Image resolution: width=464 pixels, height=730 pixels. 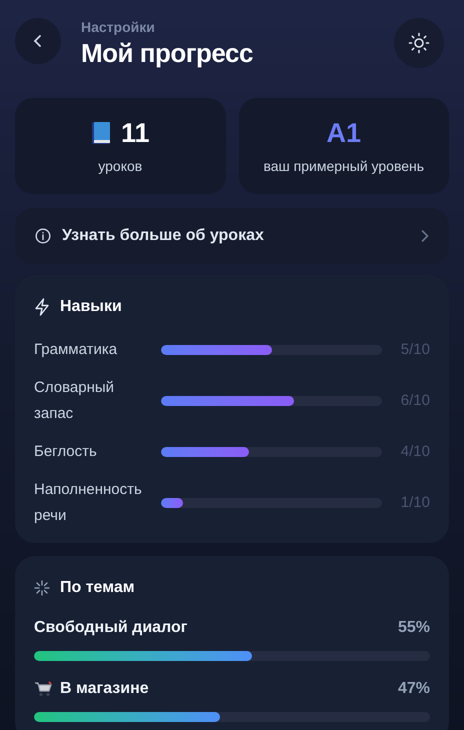 What do you see at coordinates (75, 401) in the screenshot?
I see `skill-name: Словарный запас` at bounding box center [75, 401].